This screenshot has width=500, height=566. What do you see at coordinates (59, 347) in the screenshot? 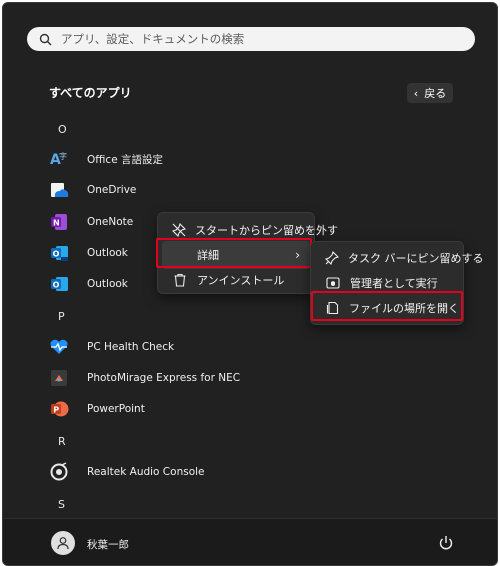
I see `pc-health-check-icon` at bounding box center [59, 347].